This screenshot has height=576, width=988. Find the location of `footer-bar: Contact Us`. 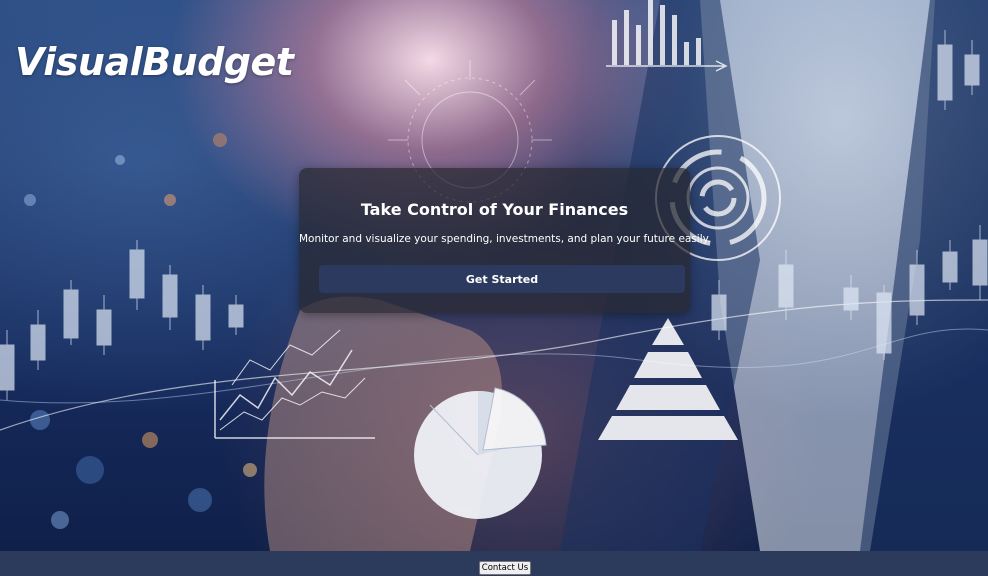

footer-bar: Contact Us is located at coordinates (494, 563).